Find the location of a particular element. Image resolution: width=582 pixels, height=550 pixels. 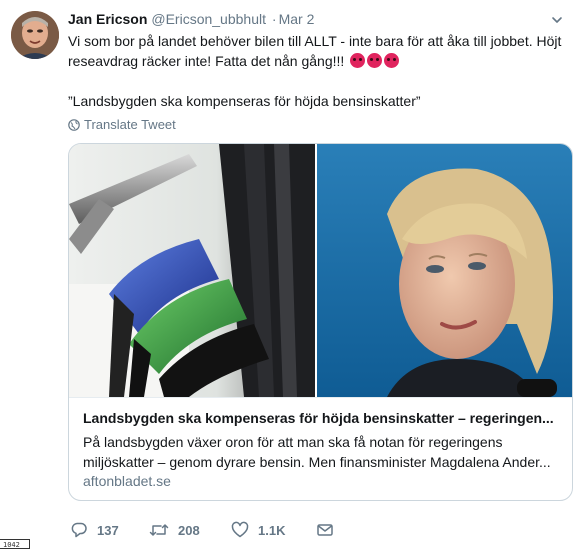

avatar is located at coordinates (35, 35).